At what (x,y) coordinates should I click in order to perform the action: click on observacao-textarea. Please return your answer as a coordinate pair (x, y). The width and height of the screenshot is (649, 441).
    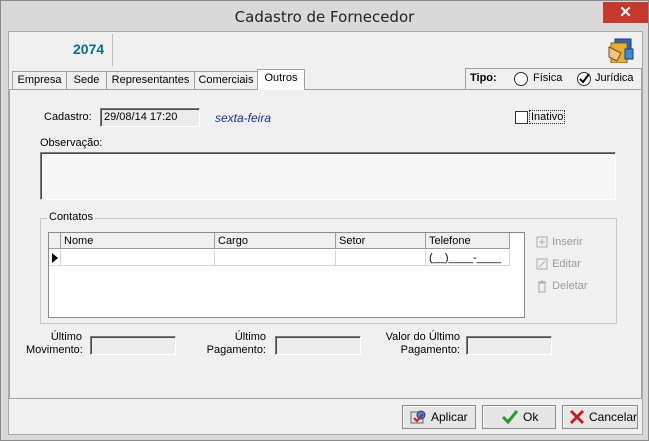
    Looking at the image, I should click on (328, 176).